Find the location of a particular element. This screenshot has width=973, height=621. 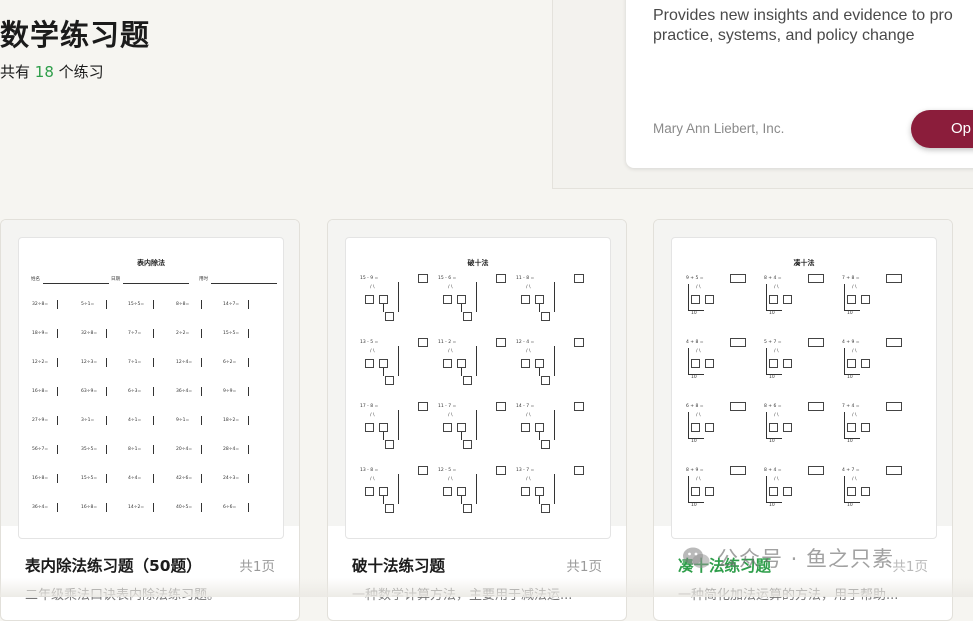

promo-publisher: Mary Ann Liebert, Inc. is located at coordinates (719, 128).